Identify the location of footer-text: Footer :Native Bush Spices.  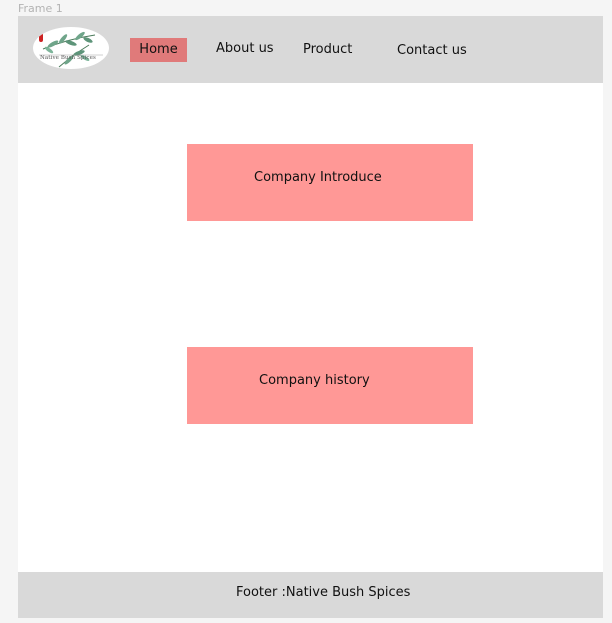
(323, 592).